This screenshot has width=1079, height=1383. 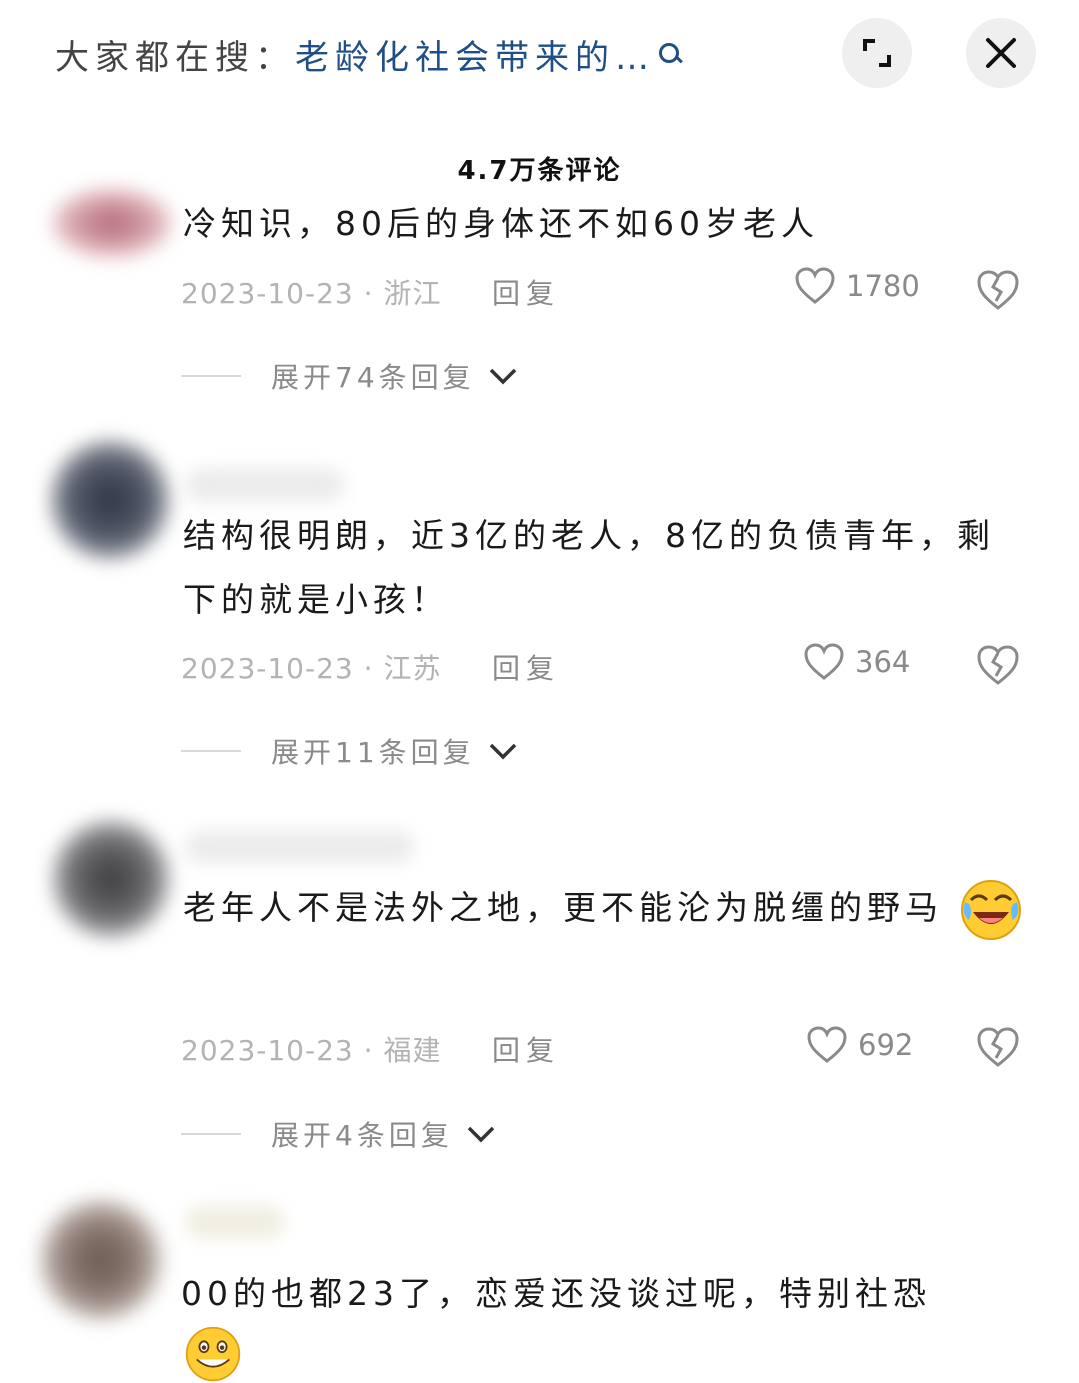 I want to click on comment-location: 江苏, so click(x=412, y=668).